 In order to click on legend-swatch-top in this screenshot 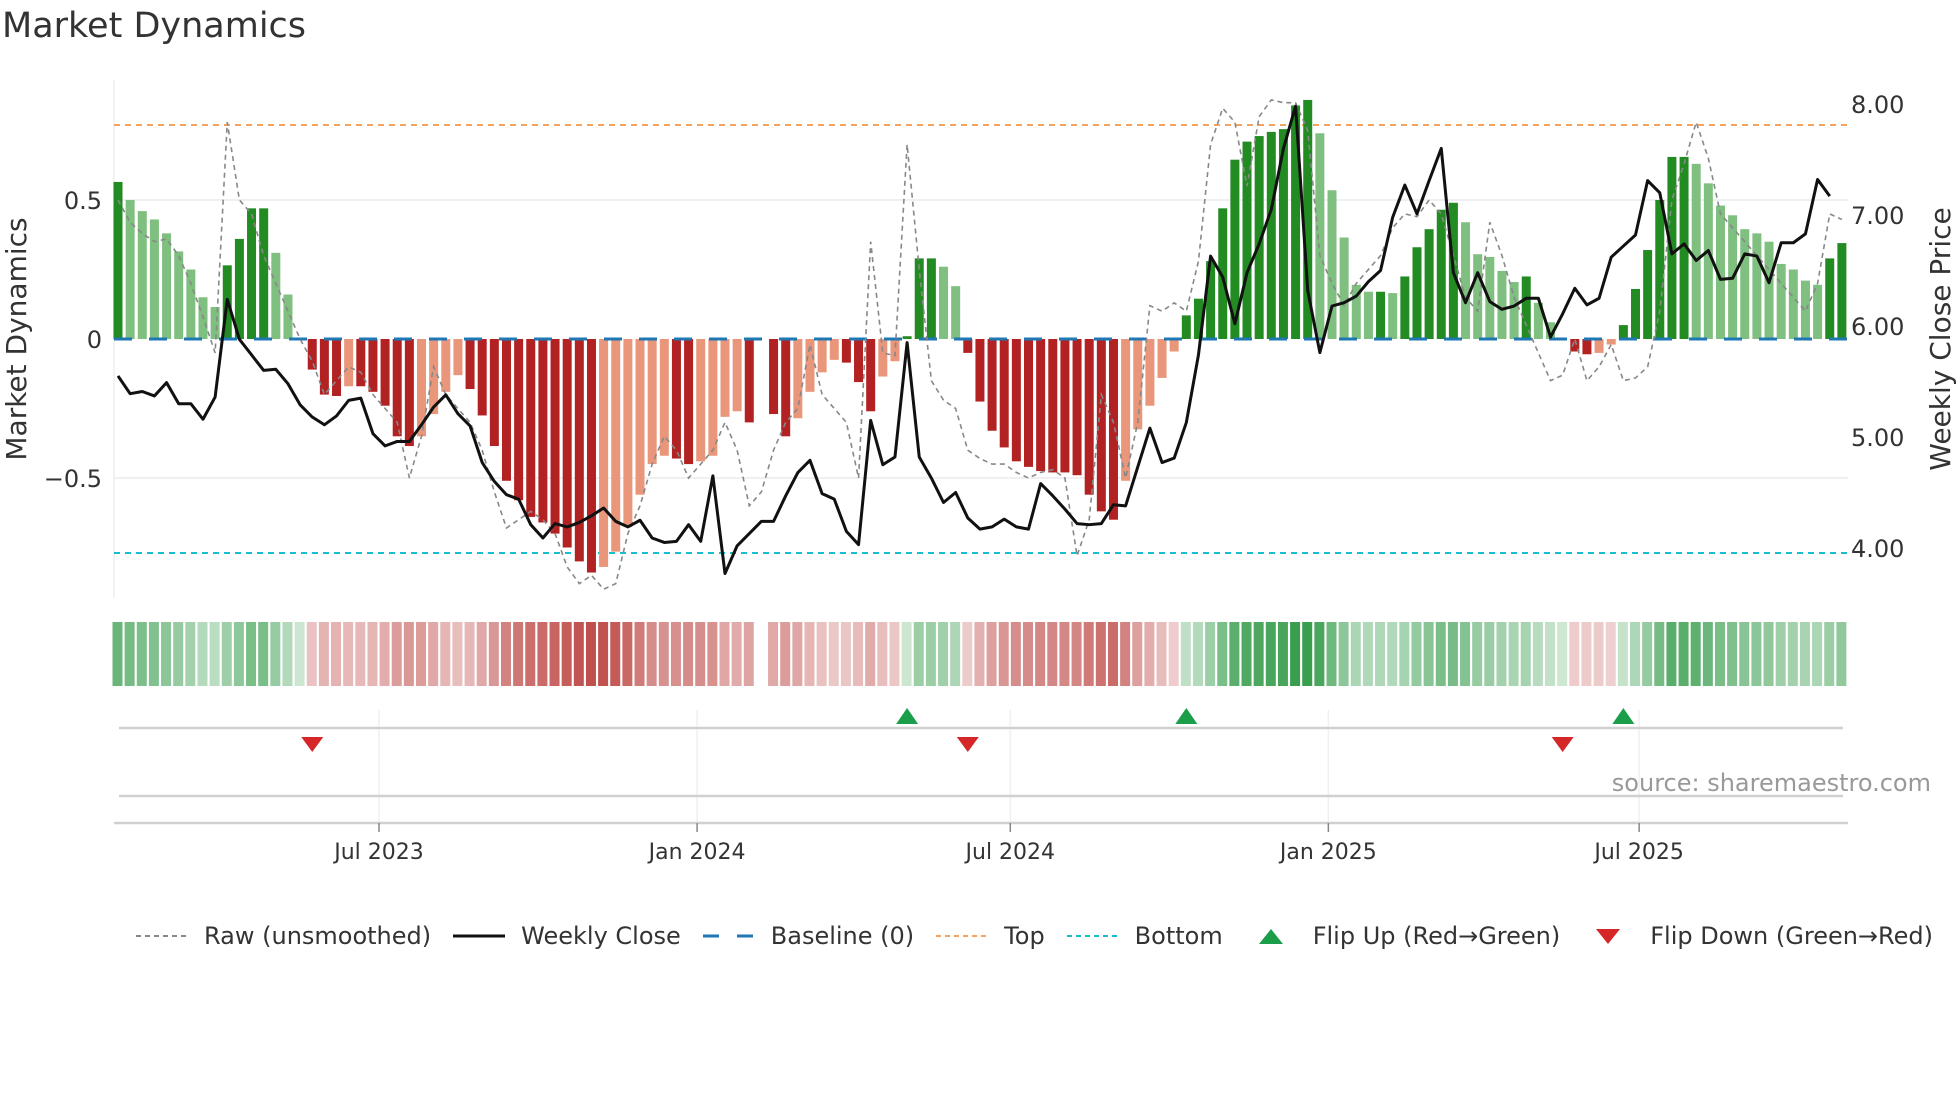, I will do `click(962, 936)`.